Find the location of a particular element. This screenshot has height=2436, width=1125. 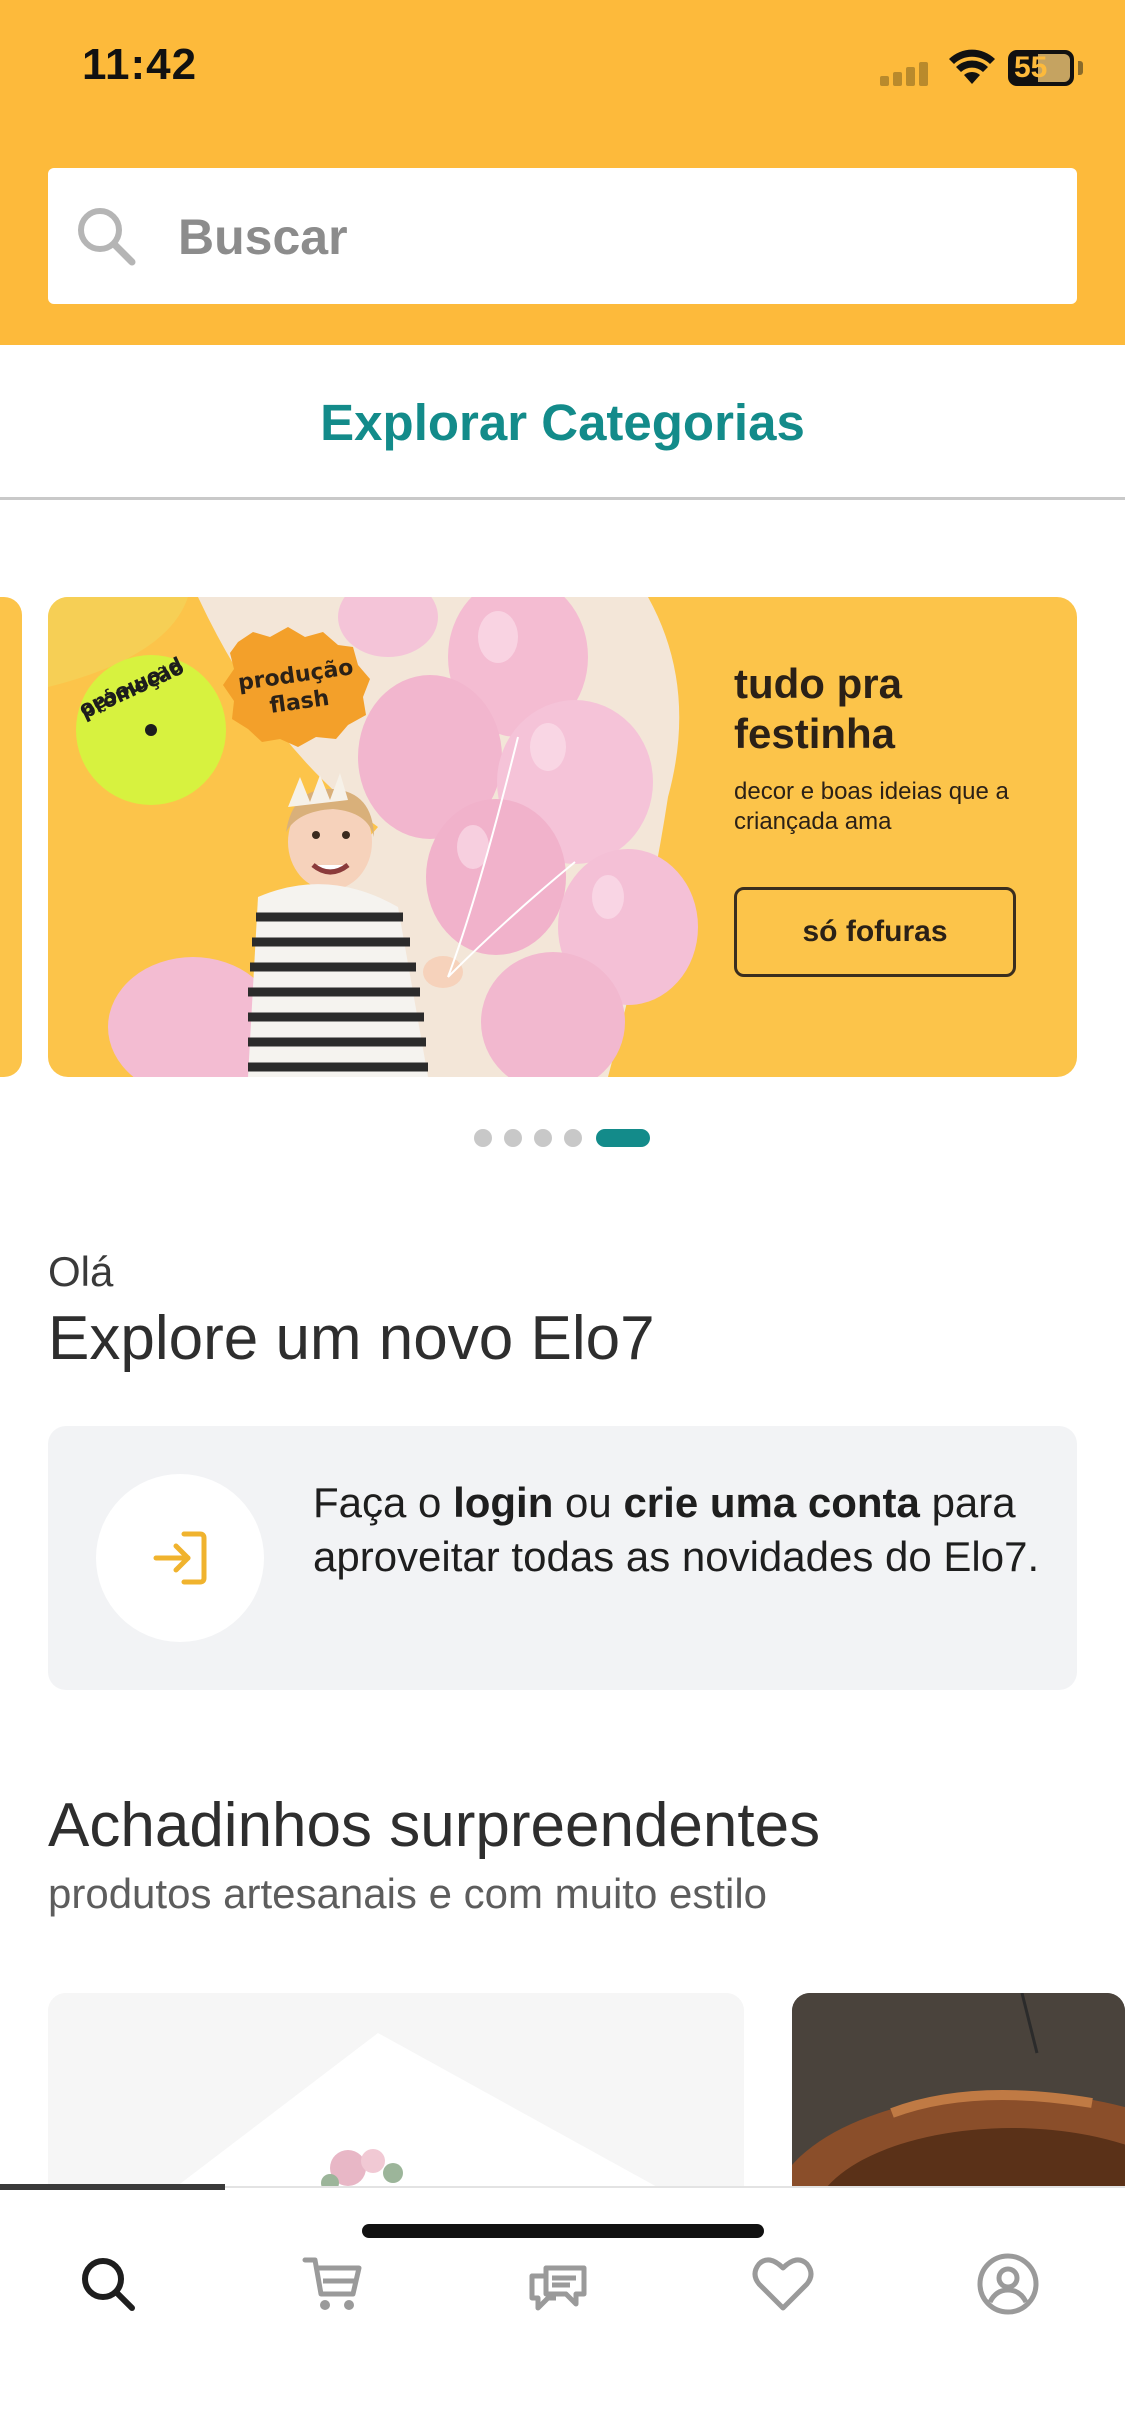

wifi-icon is located at coordinates (972, 66).